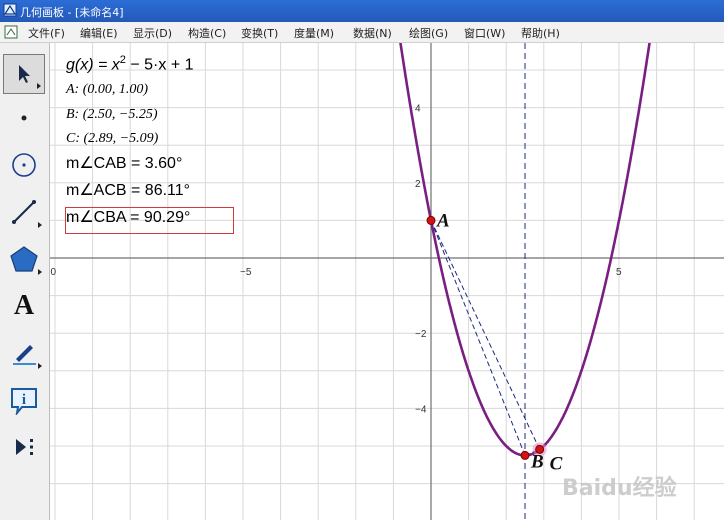  I want to click on y-tick-label: 2, so click(418, 184).